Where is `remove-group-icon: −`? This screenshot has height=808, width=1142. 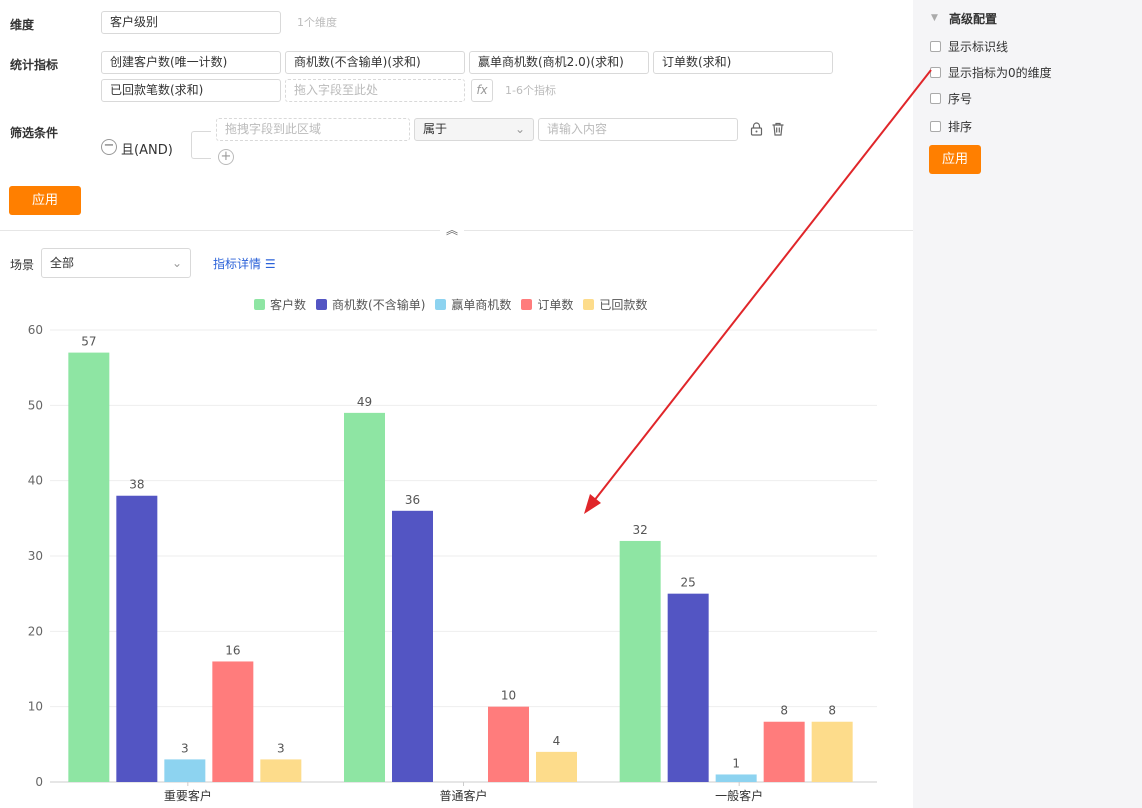
remove-group-icon: − is located at coordinates (109, 147).